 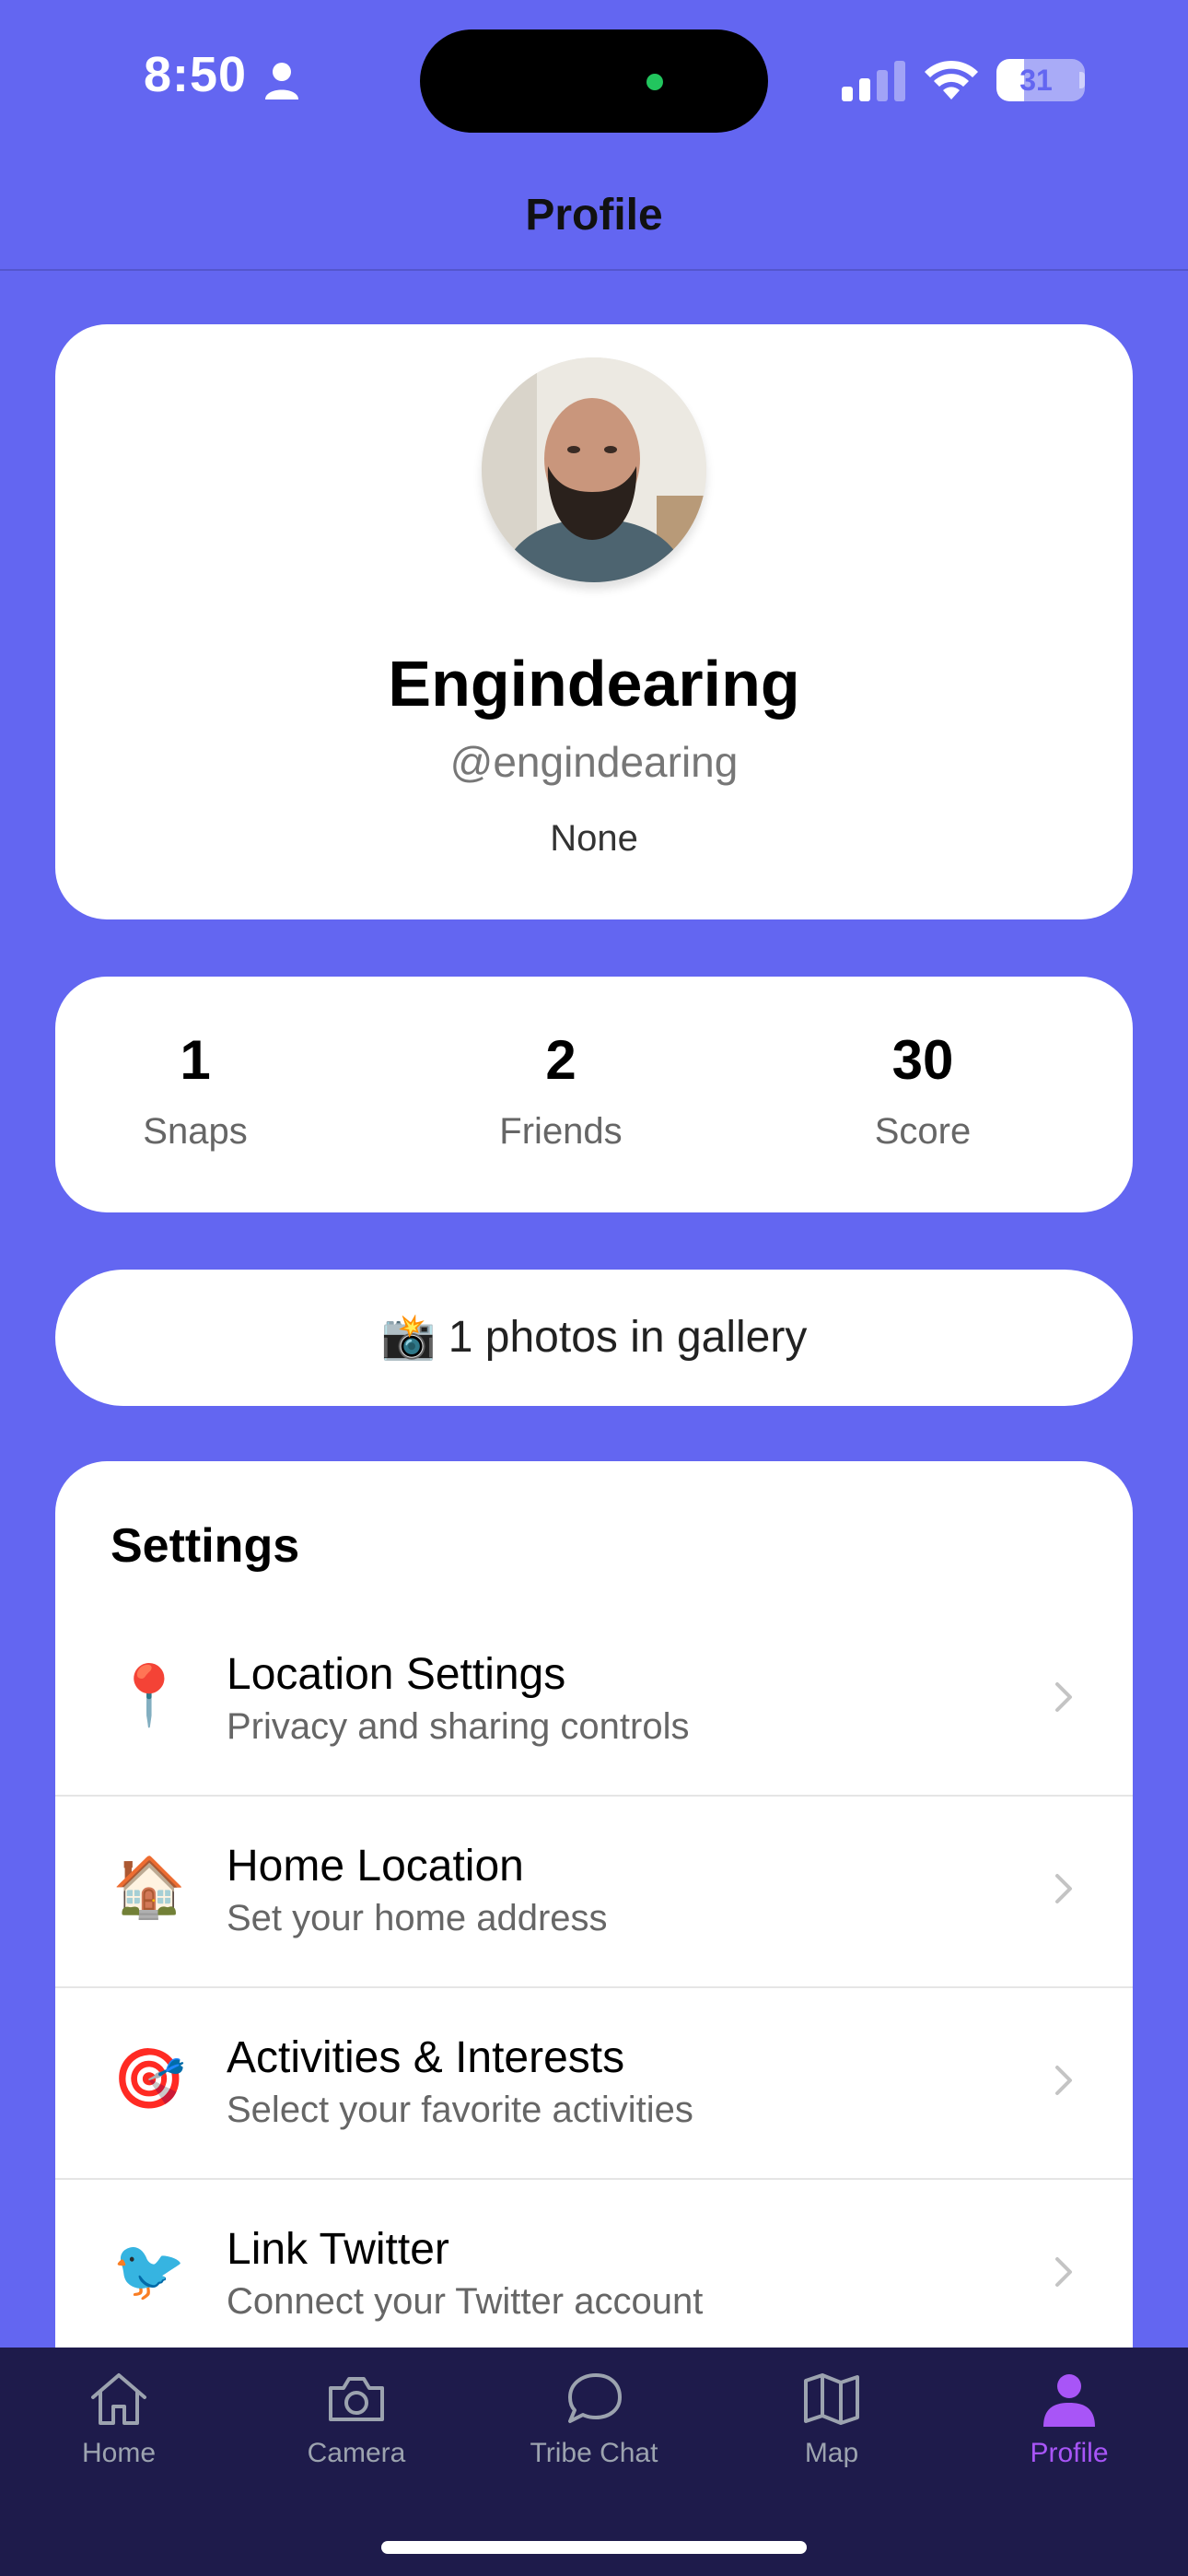 What do you see at coordinates (594, 762) in the screenshot?
I see `profile-handle: @engindearing` at bounding box center [594, 762].